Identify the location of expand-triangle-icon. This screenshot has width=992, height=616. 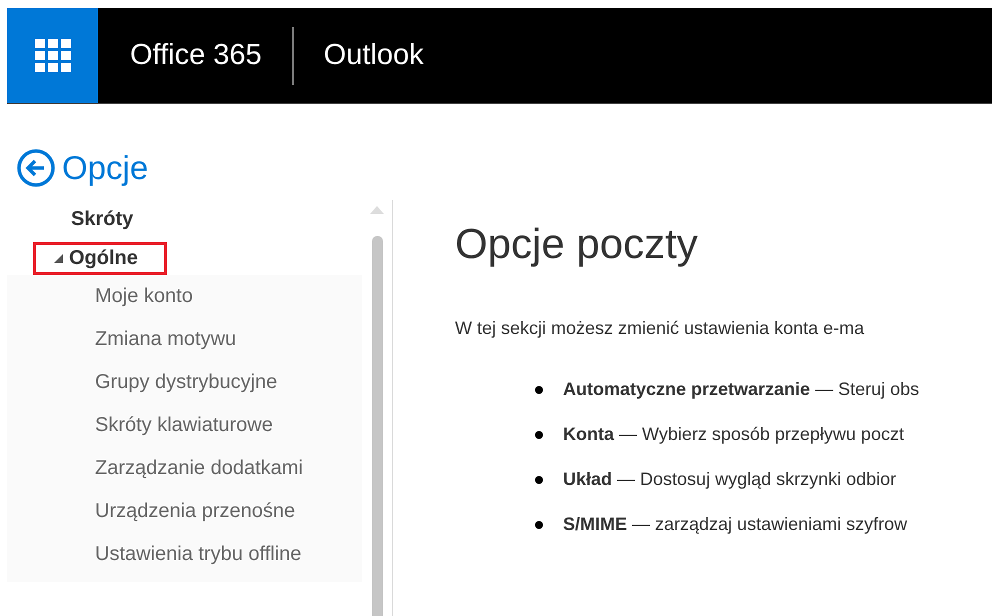
(58, 258).